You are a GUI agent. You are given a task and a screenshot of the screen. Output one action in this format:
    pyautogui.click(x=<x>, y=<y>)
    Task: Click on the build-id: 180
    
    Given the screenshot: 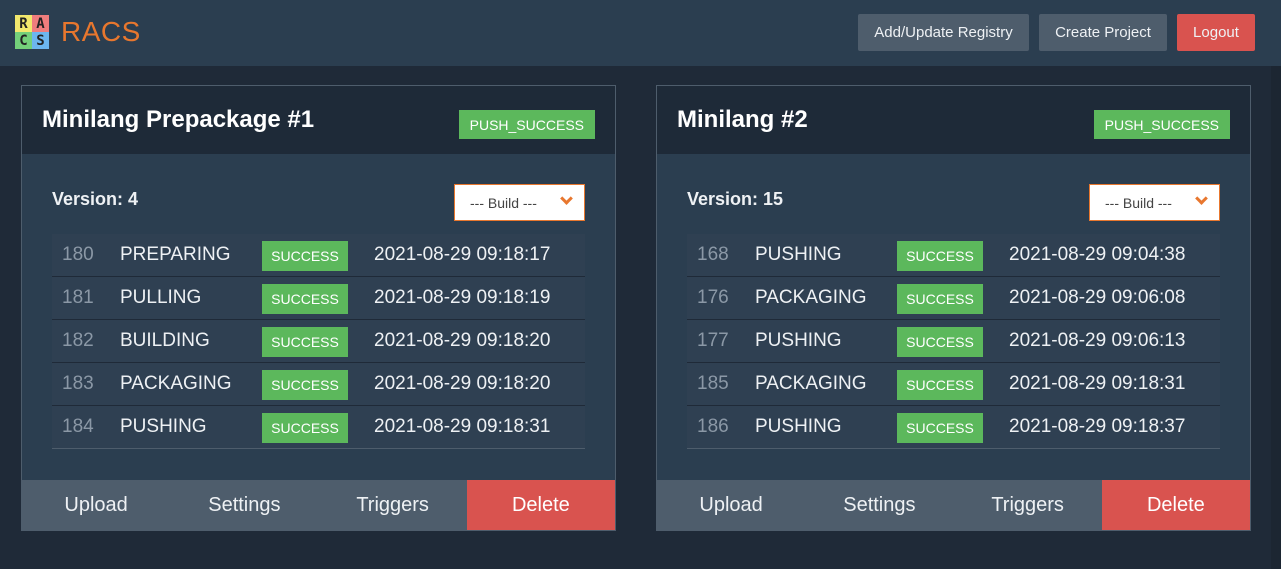 What is the action you would take?
    pyautogui.click(x=78, y=254)
    